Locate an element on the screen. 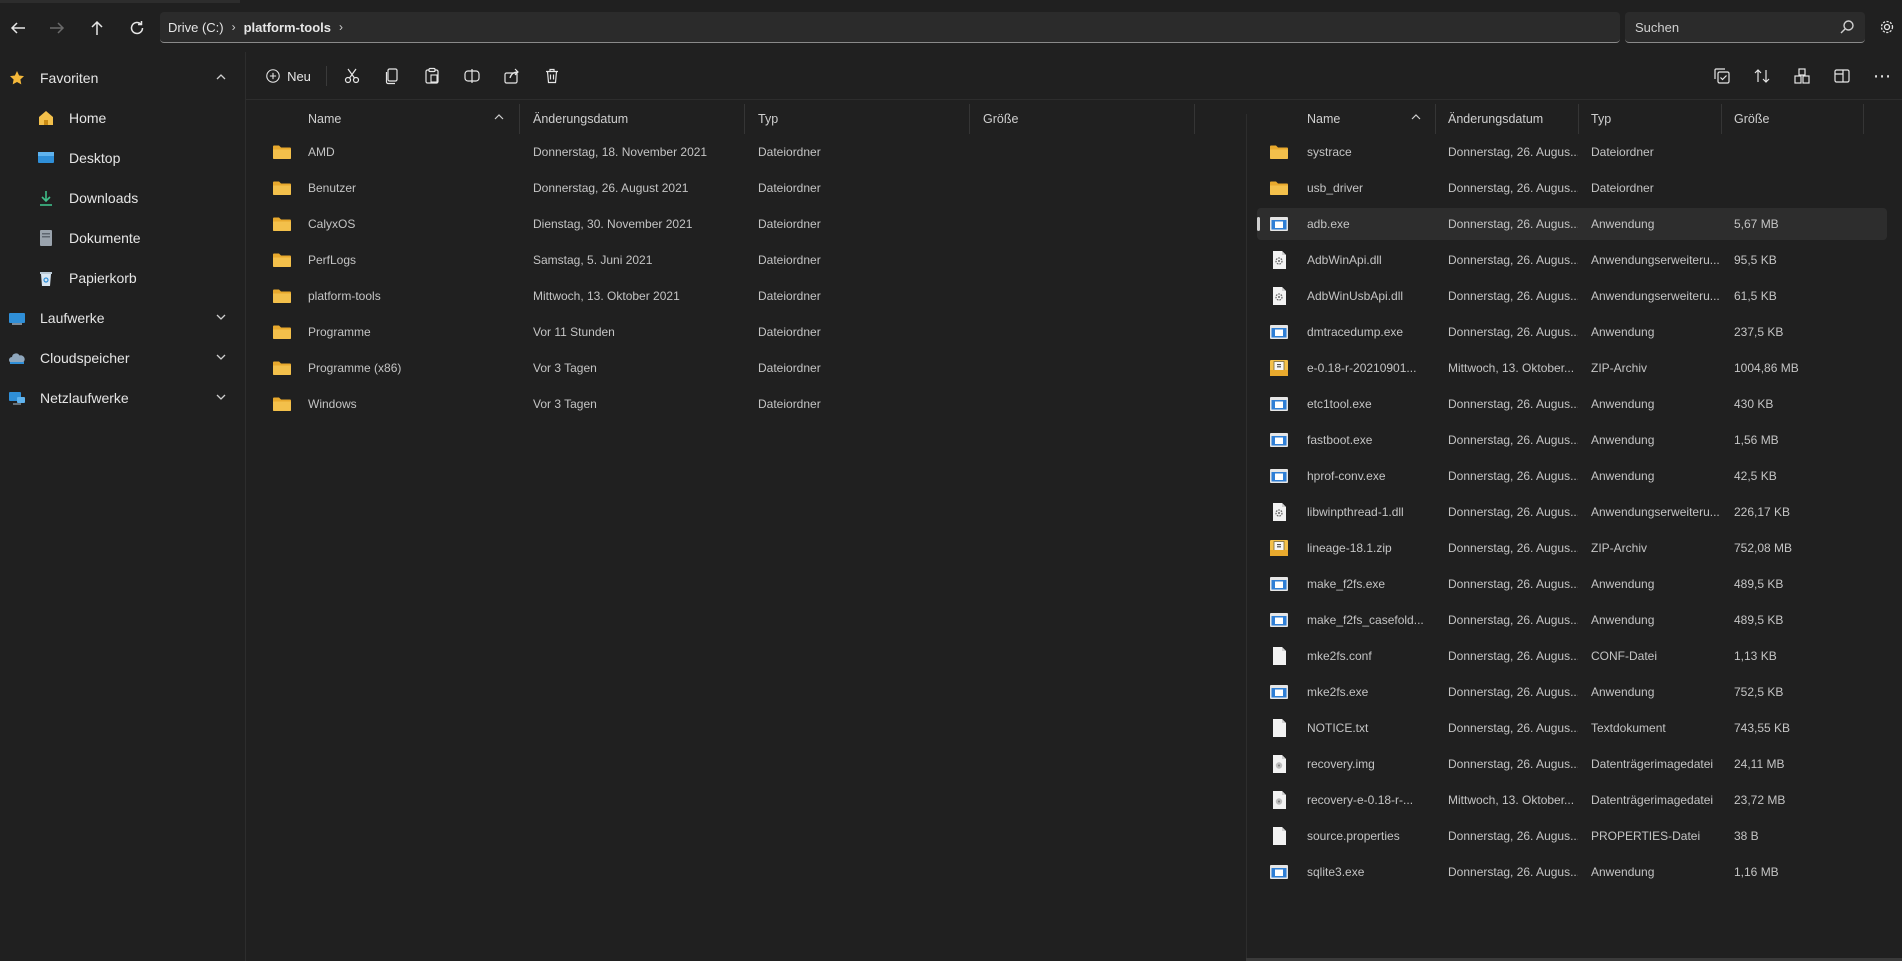  drive-icon is located at coordinates (17, 318).